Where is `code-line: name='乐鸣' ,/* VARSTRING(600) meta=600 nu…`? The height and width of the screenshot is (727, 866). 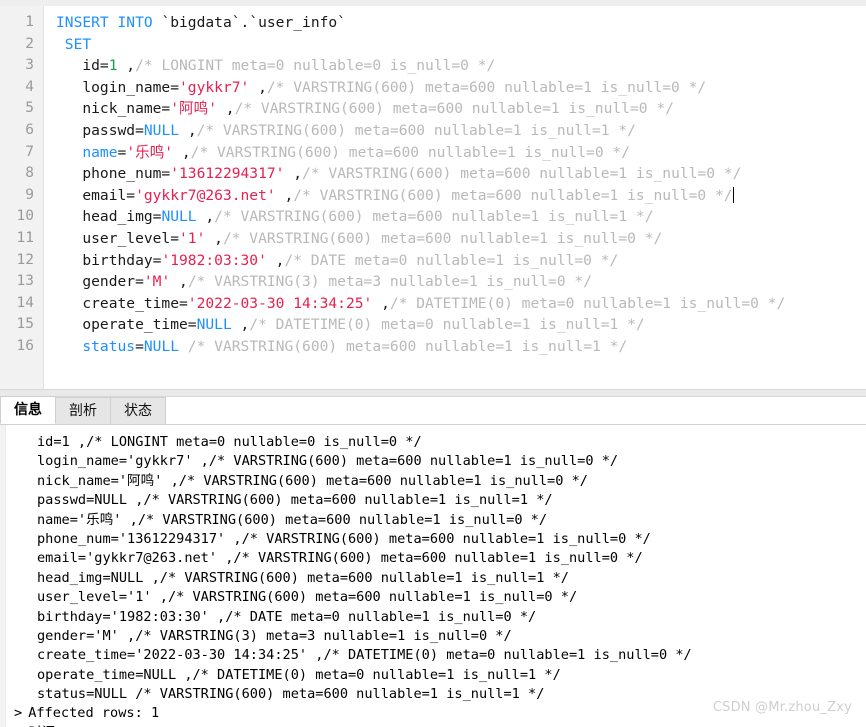
code-line: name='乐鸣' ,/* VARSTRING(600) meta=600 nu… is located at coordinates (461, 153).